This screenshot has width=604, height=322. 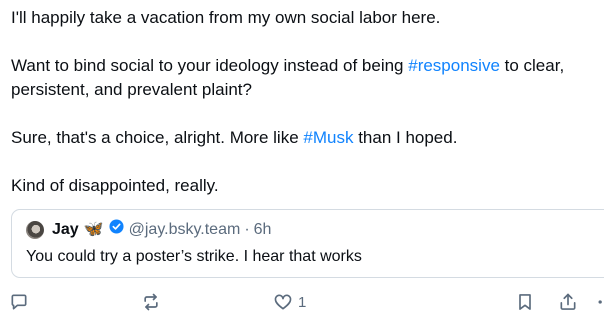 I want to click on more-options-button, so click(x=600, y=302).